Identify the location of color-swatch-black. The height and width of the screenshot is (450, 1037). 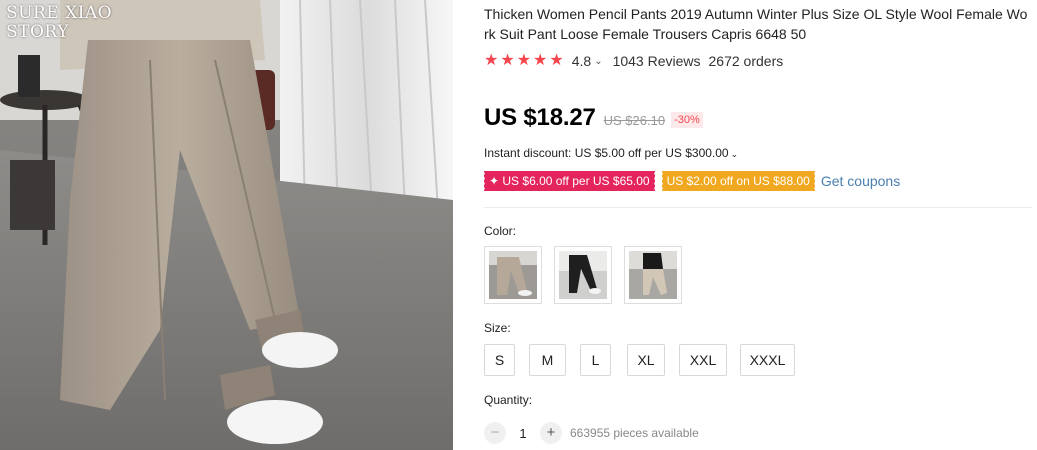
(583, 275).